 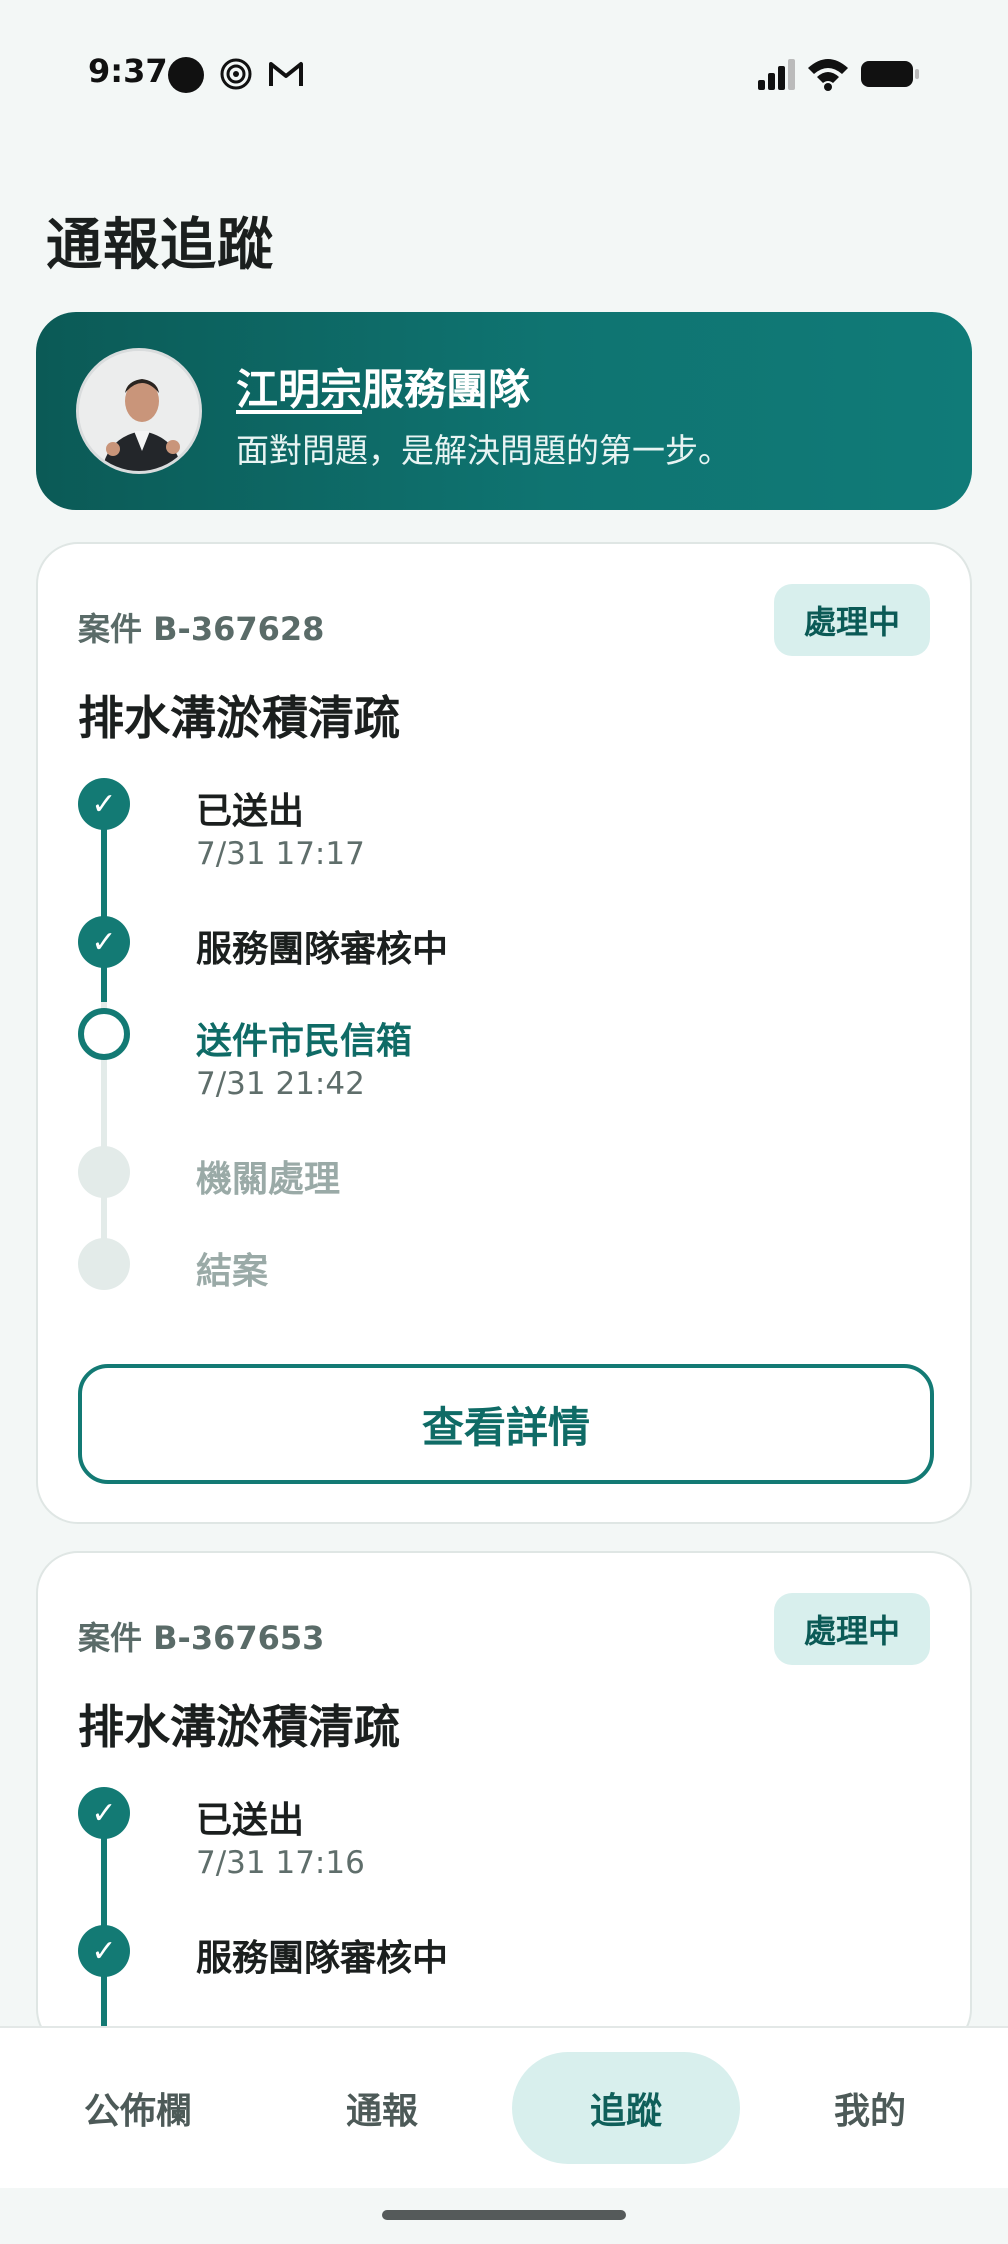 What do you see at coordinates (504, 2215) in the screenshot?
I see `home-indicator` at bounding box center [504, 2215].